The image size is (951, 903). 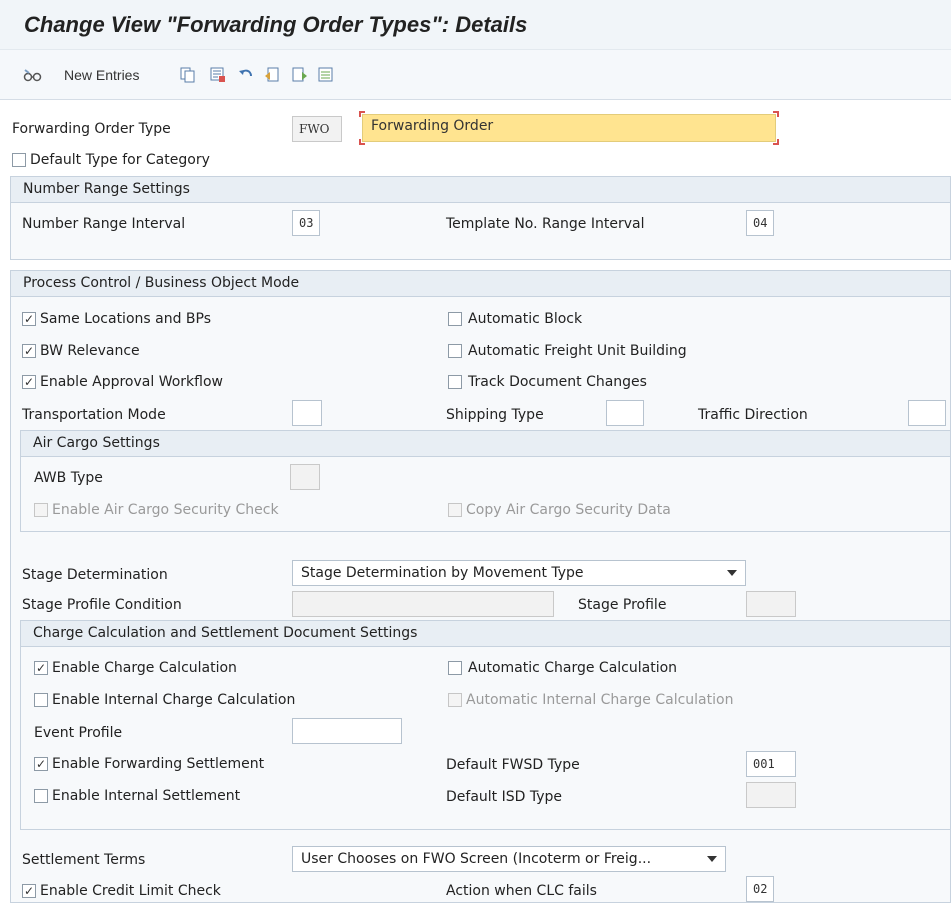 What do you see at coordinates (475, 75) in the screenshot?
I see `application-toolbar: New Entries` at bounding box center [475, 75].